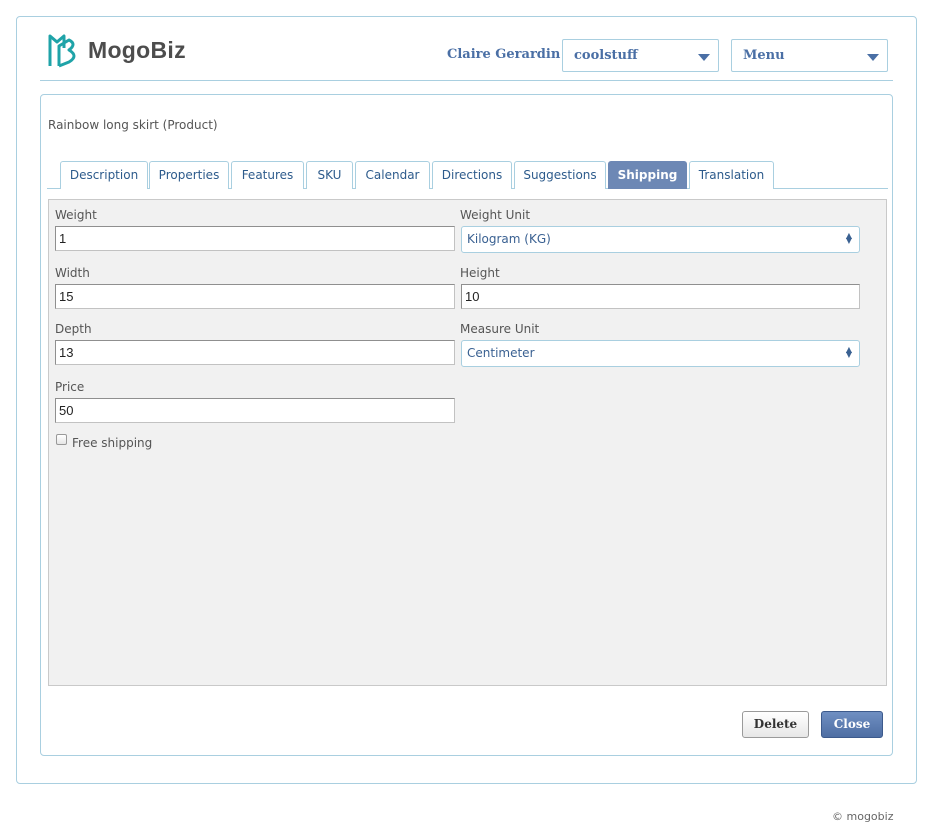 This screenshot has height=832, width=934. What do you see at coordinates (863, 816) in the screenshot?
I see `footer-copyright: © mogobiz` at bounding box center [863, 816].